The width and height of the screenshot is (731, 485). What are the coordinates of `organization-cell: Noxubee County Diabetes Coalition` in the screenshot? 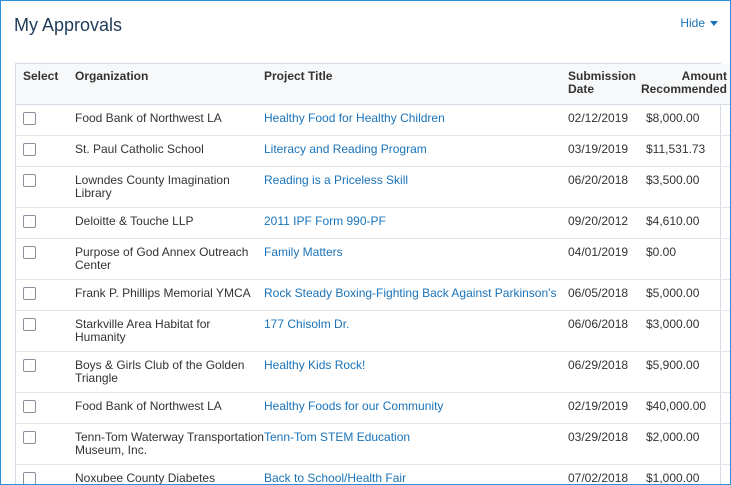 It's located at (169, 474).